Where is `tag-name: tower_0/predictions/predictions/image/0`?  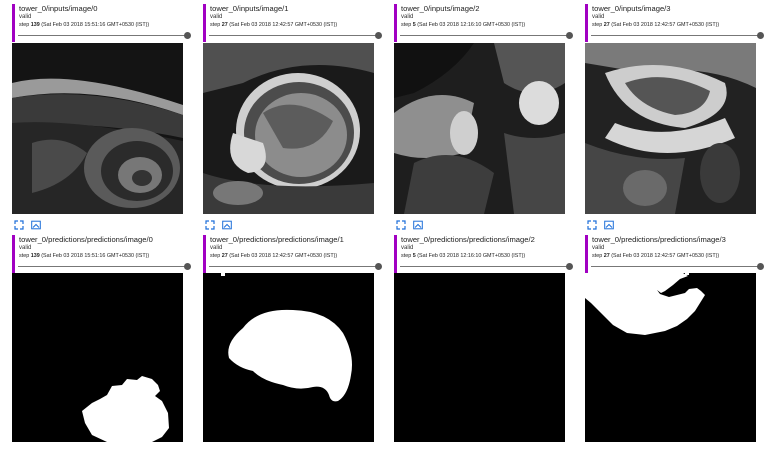
tag-name: tower_0/predictions/predictions/image/0 is located at coordinates (86, 239).